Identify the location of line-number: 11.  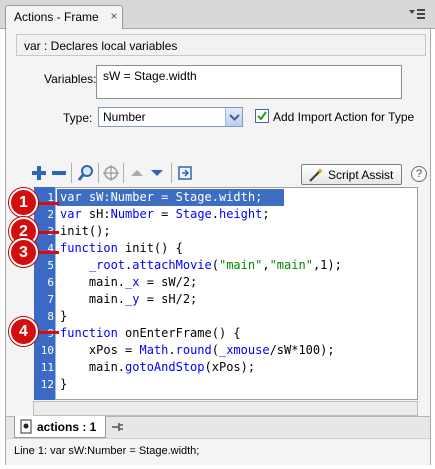
(47, 367).